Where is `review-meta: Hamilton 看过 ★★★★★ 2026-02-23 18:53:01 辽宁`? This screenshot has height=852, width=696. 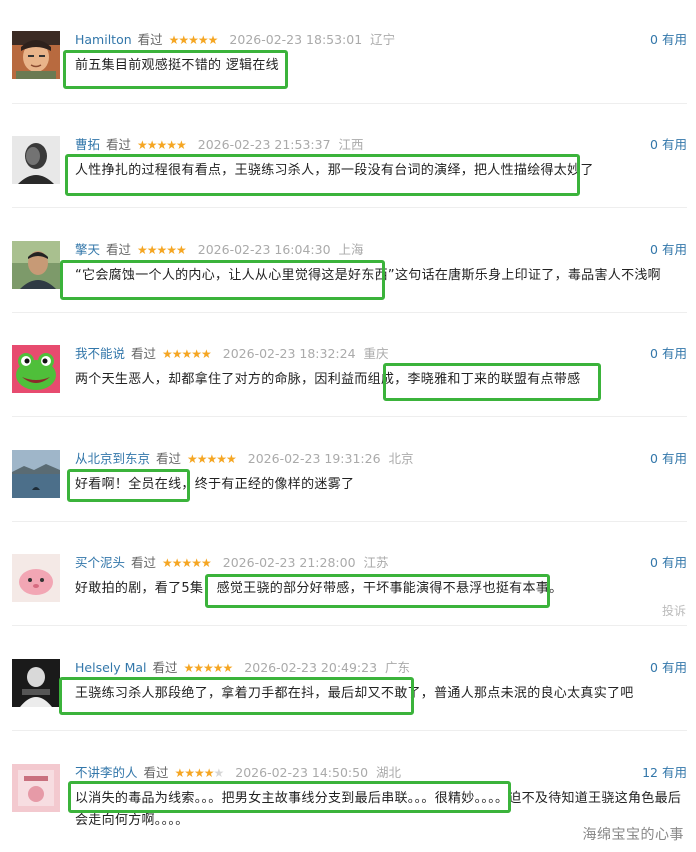
review-meta: Hamilton 看过 ★★★★★ 2026-02-23 18:53:01 辽宁 is located at coordinates (235, 40).